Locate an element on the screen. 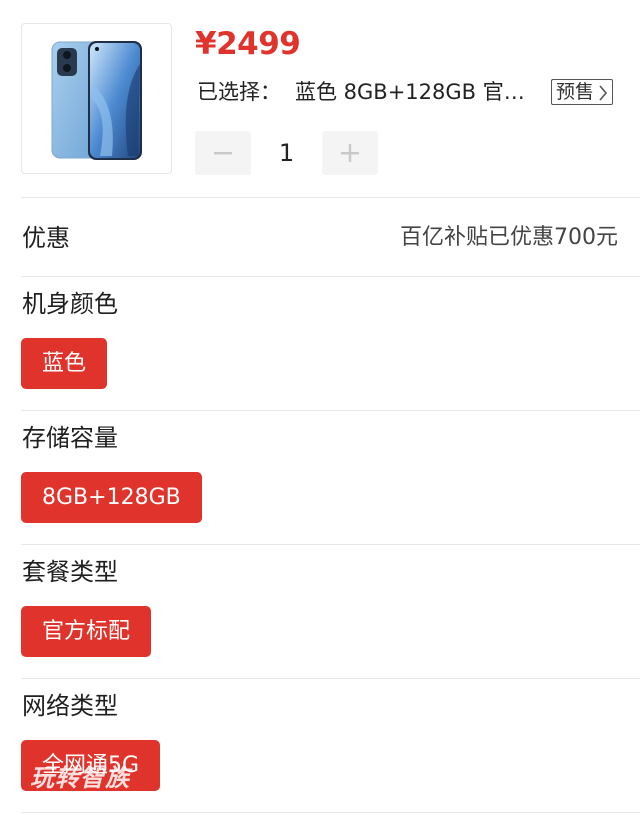 This screenshot has width=640, height=815. quantity-increment-button is located at coordinates (350, 153).